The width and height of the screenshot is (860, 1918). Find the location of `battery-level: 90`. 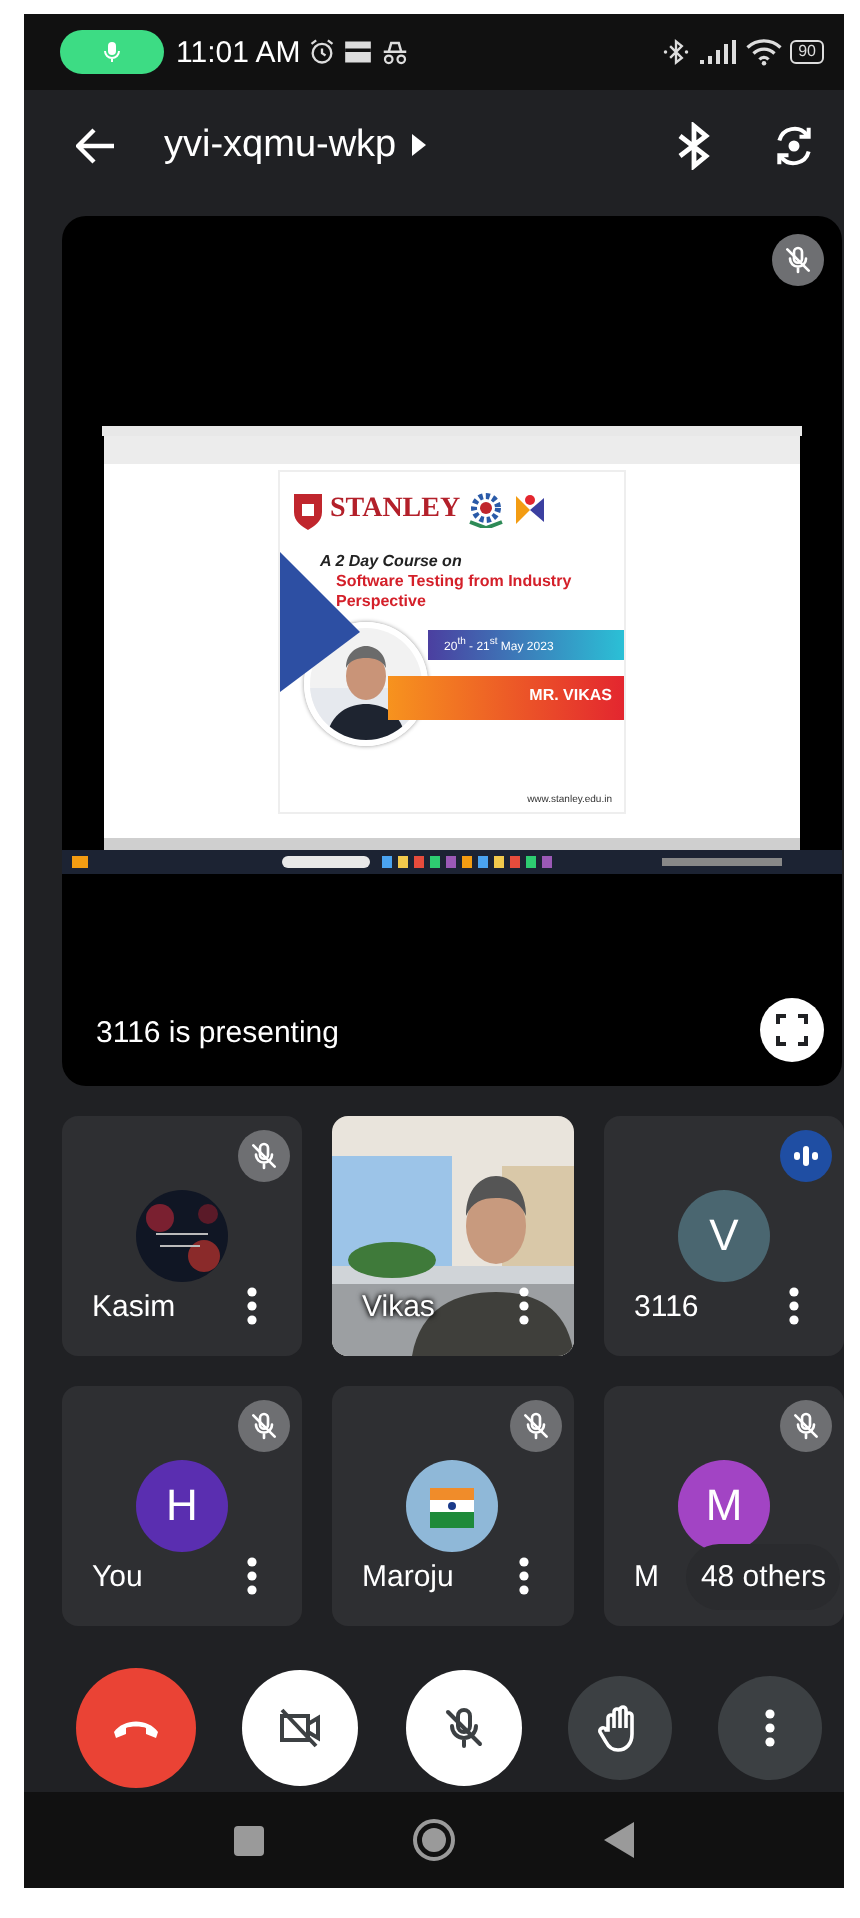

battery-level: 90 is located at coordinates (807, 52).